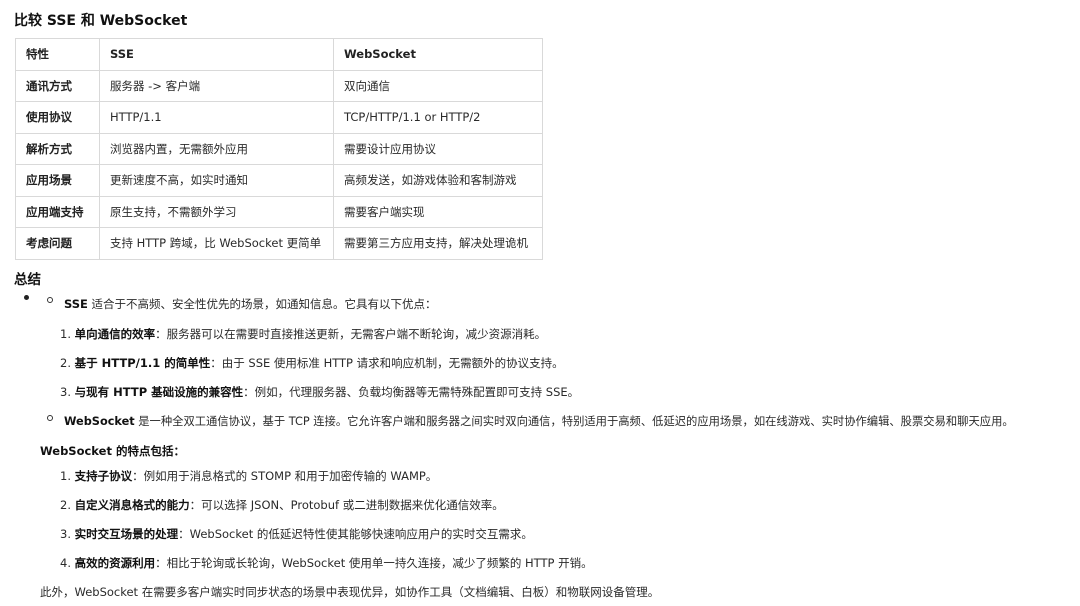  I want to click on header-websocket: WebSocket, so click(438, 54).